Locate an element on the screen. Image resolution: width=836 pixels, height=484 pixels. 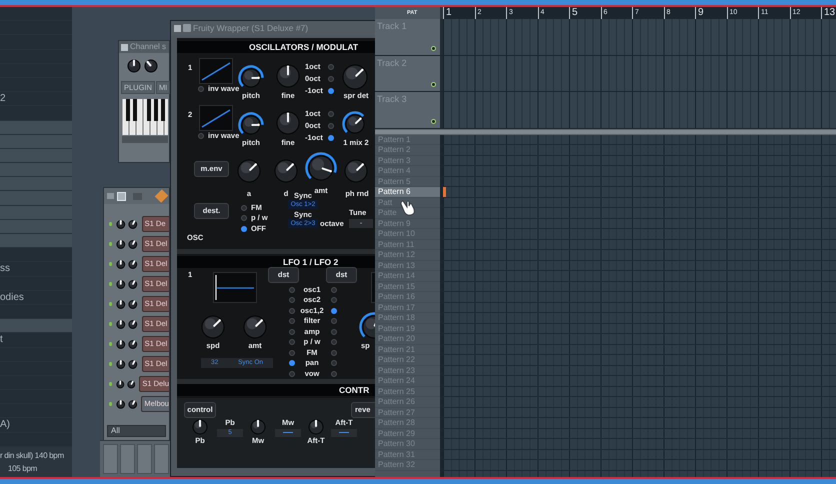
browser-item: 2 is located at coordinates (36, 99).